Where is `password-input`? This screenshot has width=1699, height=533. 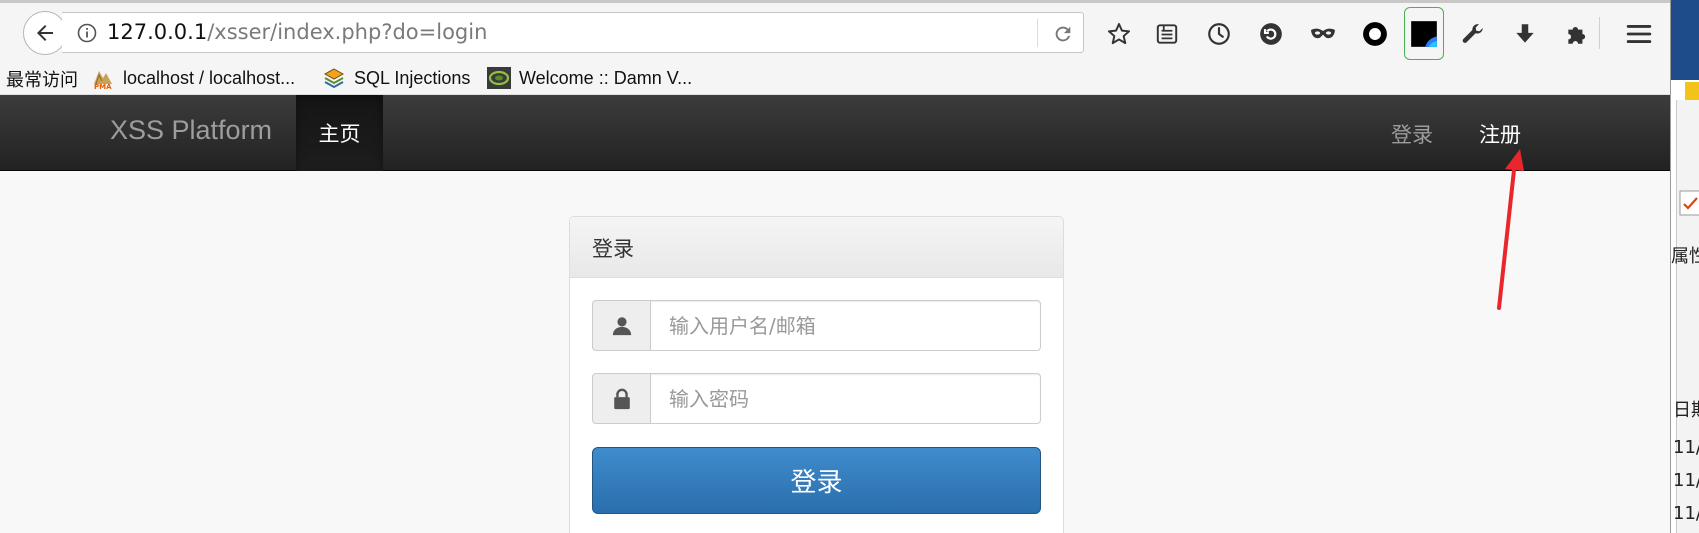 password-input is located at coordinates (845, 398).